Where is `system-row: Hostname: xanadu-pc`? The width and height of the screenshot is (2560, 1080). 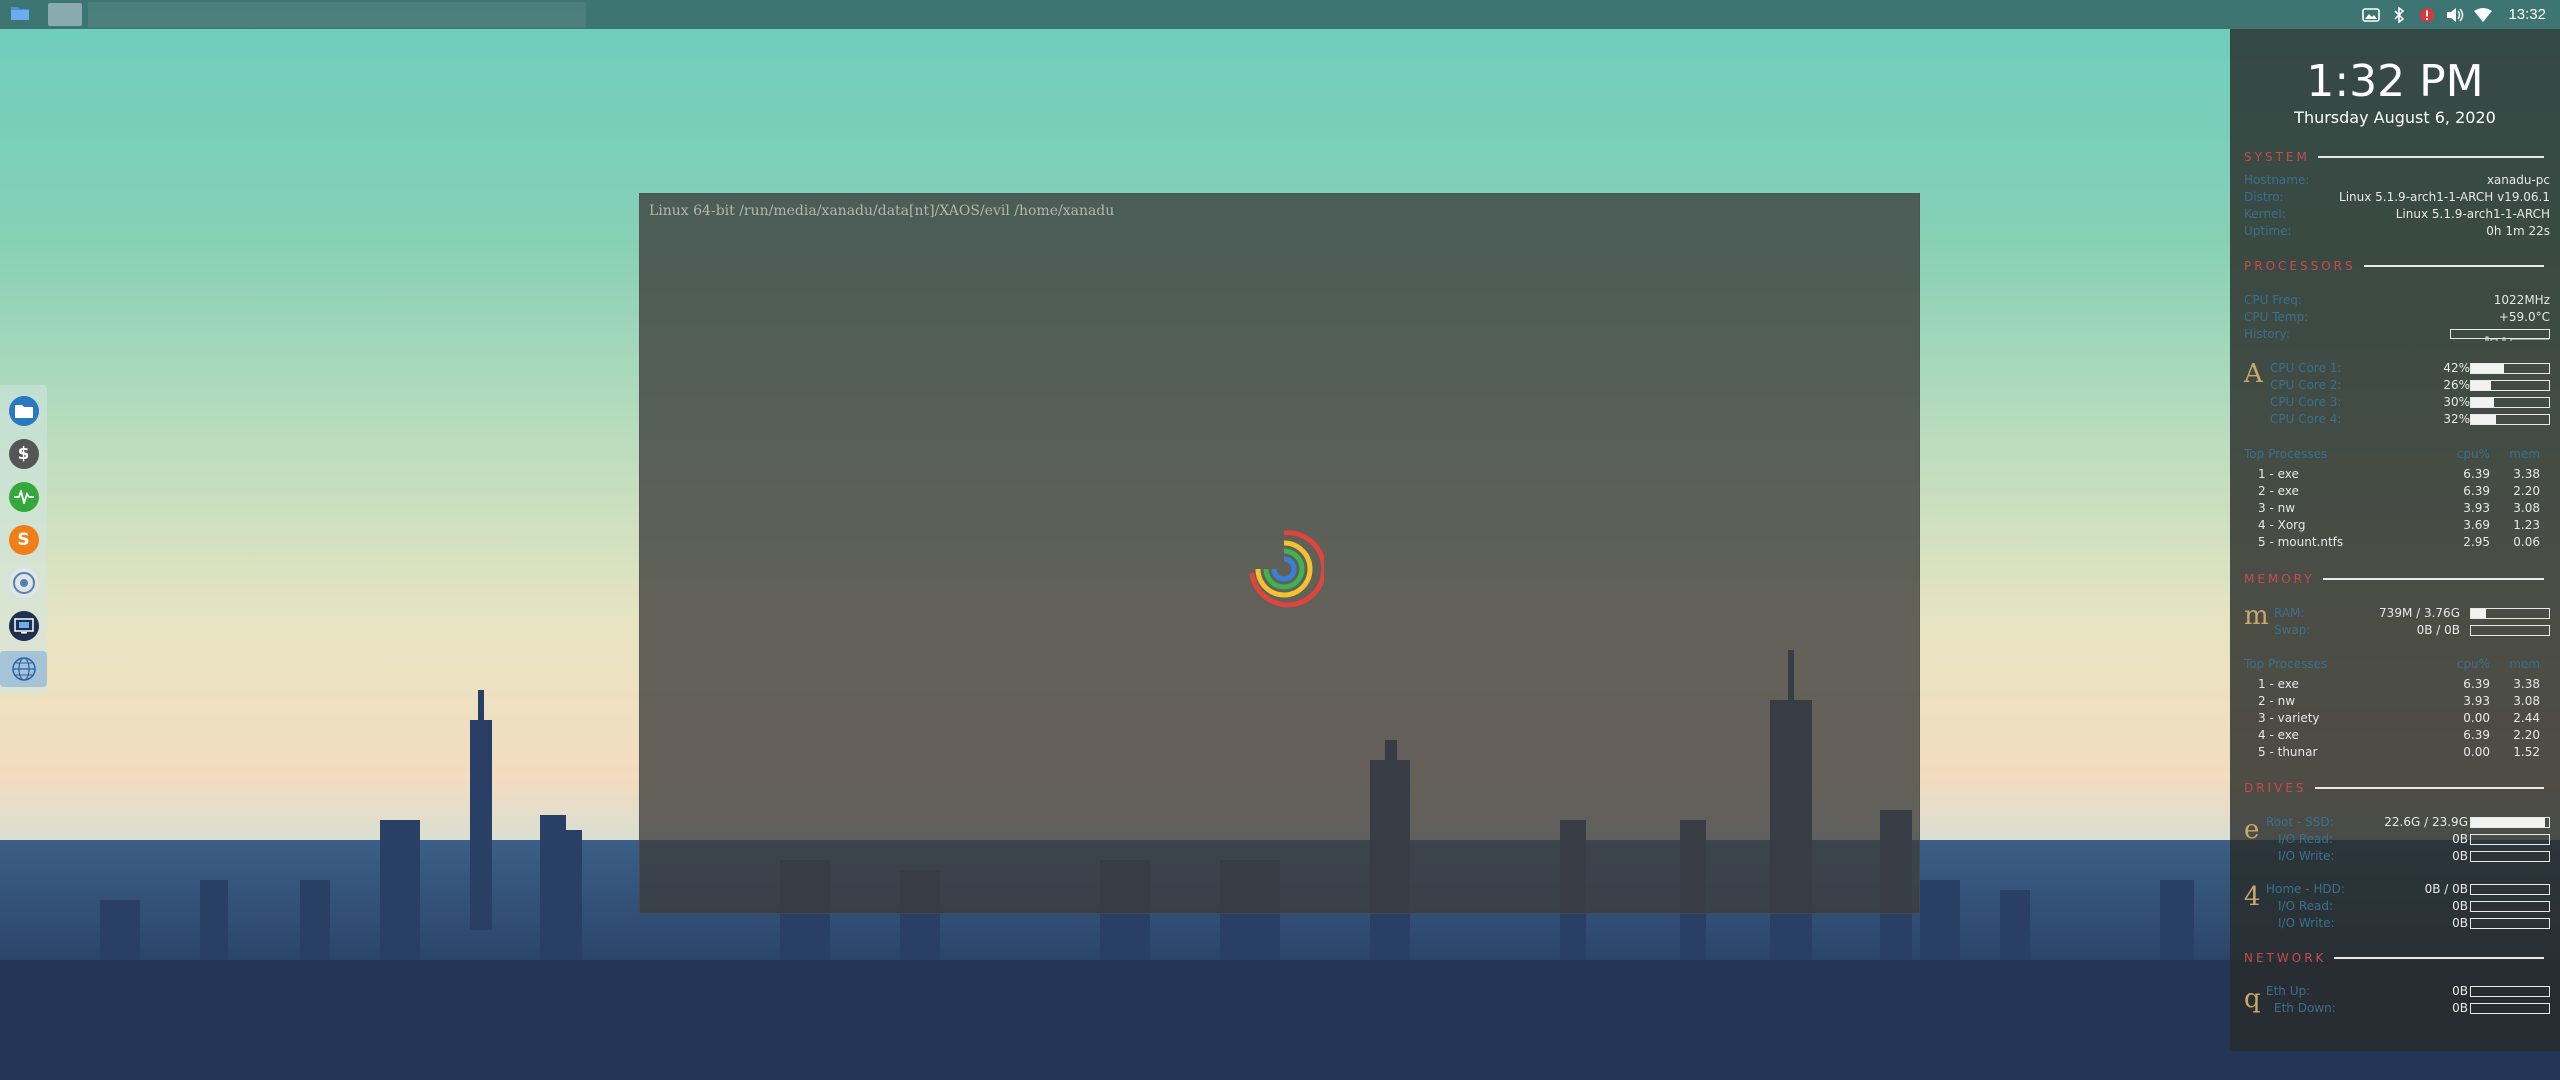
system-row: Hostname: xanadu-pc is located at coordinates (2397, 180).